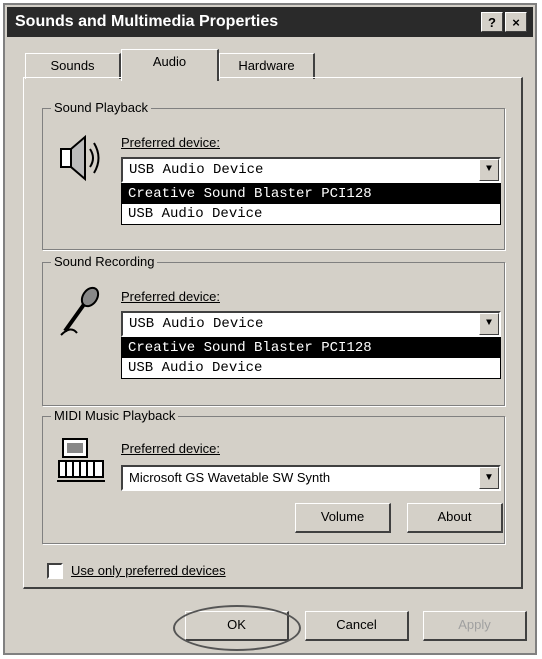  Describe the element at coordinates (267, 66) in the screenshot. I see `tab-hardware: Hardware` at that location.